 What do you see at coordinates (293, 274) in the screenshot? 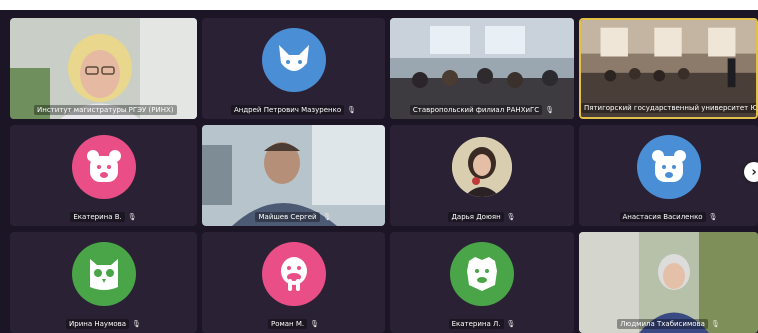
I see `walrus-icon` at bounding box center [293, 274].